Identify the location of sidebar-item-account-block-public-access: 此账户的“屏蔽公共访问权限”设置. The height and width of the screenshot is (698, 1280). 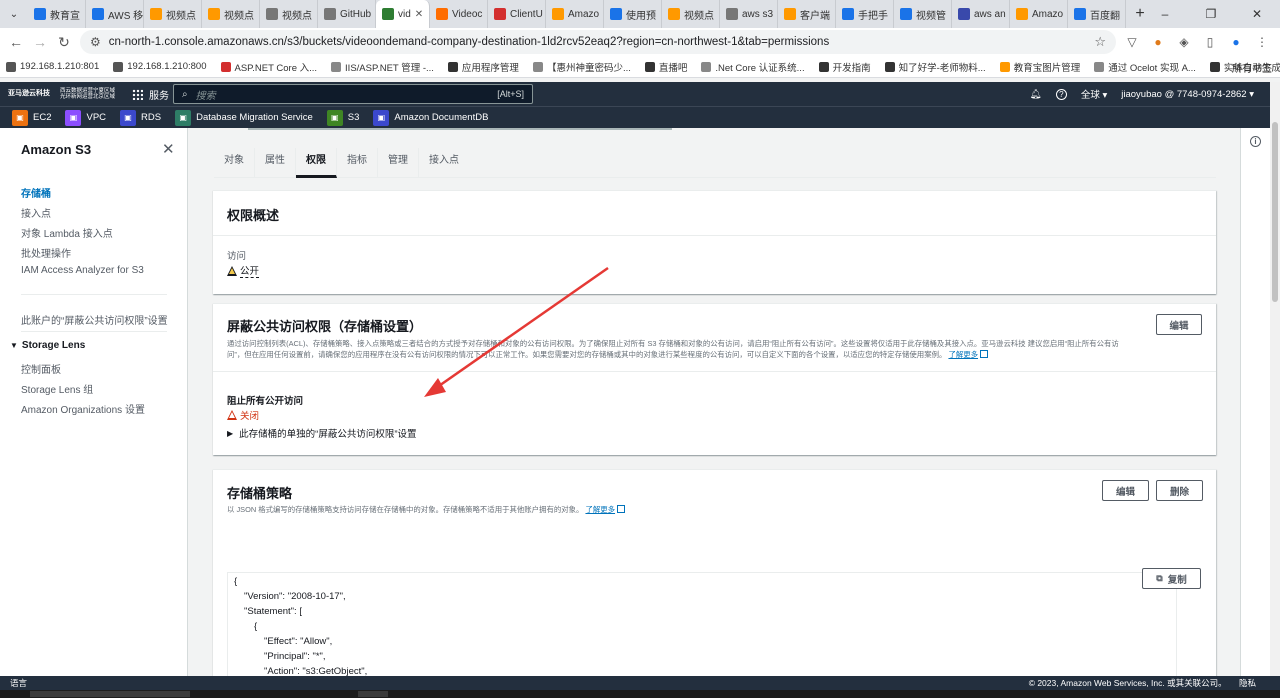
(94, 319).